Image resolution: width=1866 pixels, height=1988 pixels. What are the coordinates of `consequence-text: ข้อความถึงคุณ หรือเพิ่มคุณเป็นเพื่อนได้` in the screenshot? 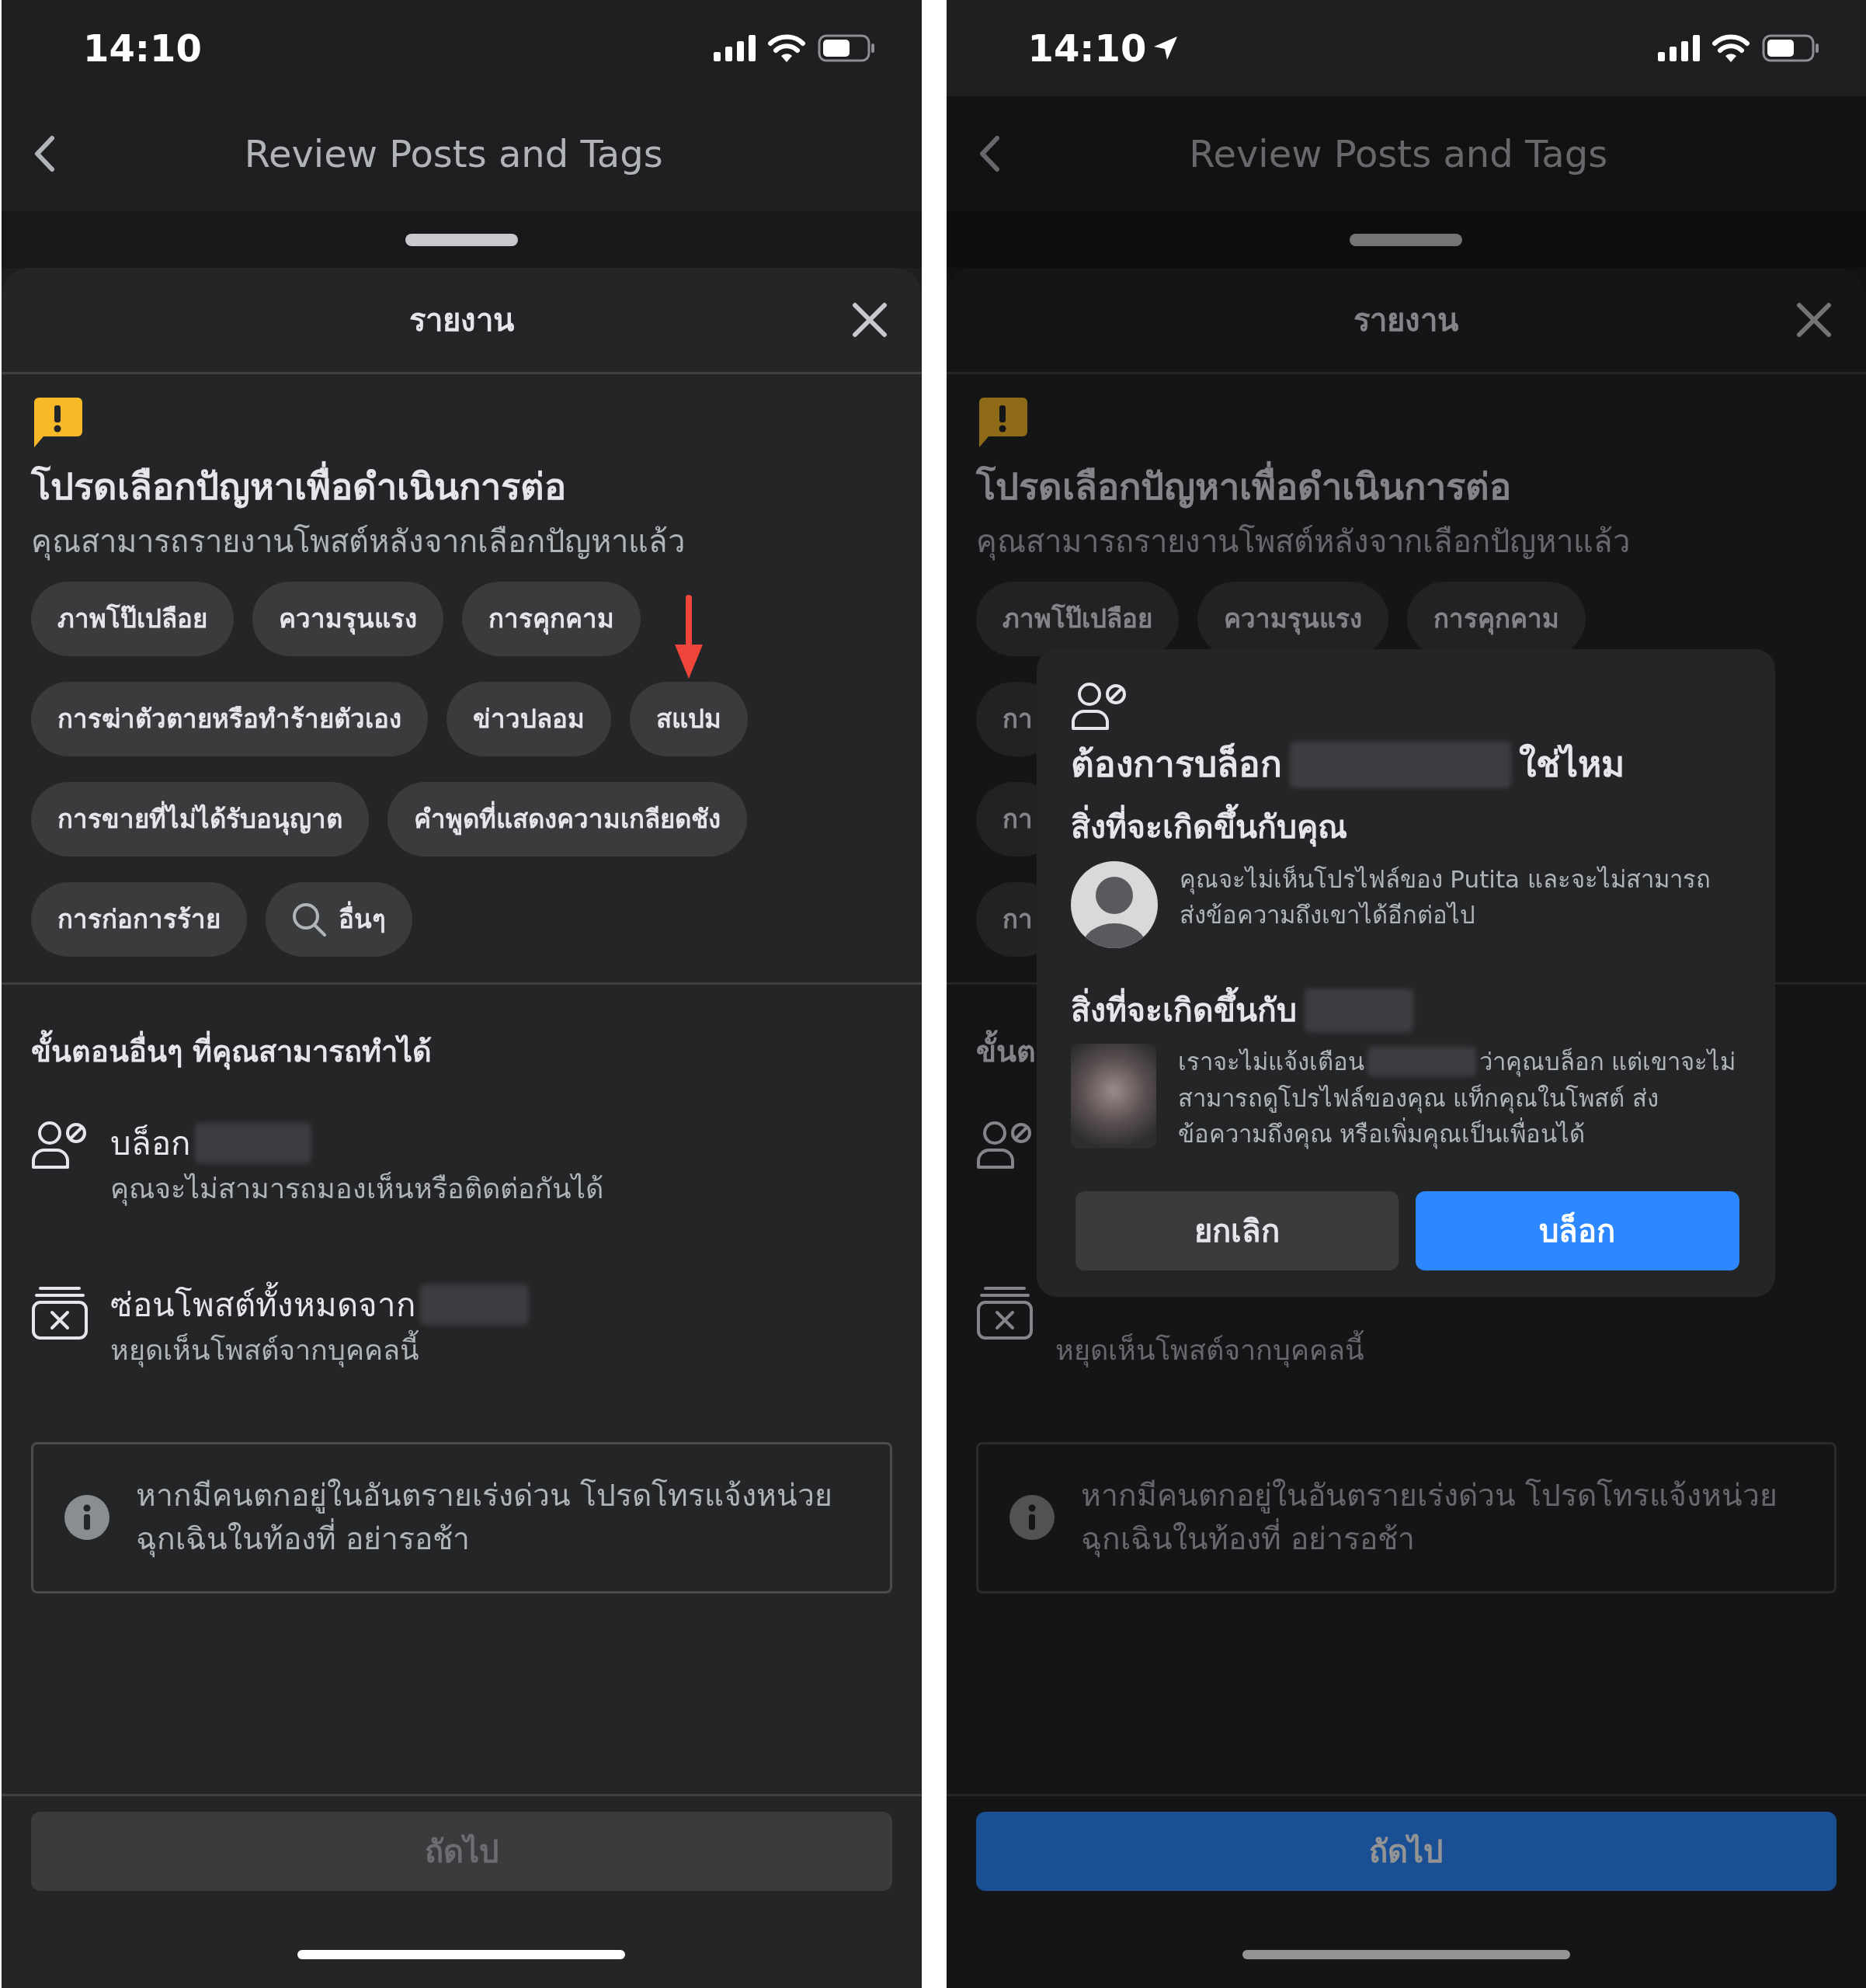 It's located at (1381, 1134).